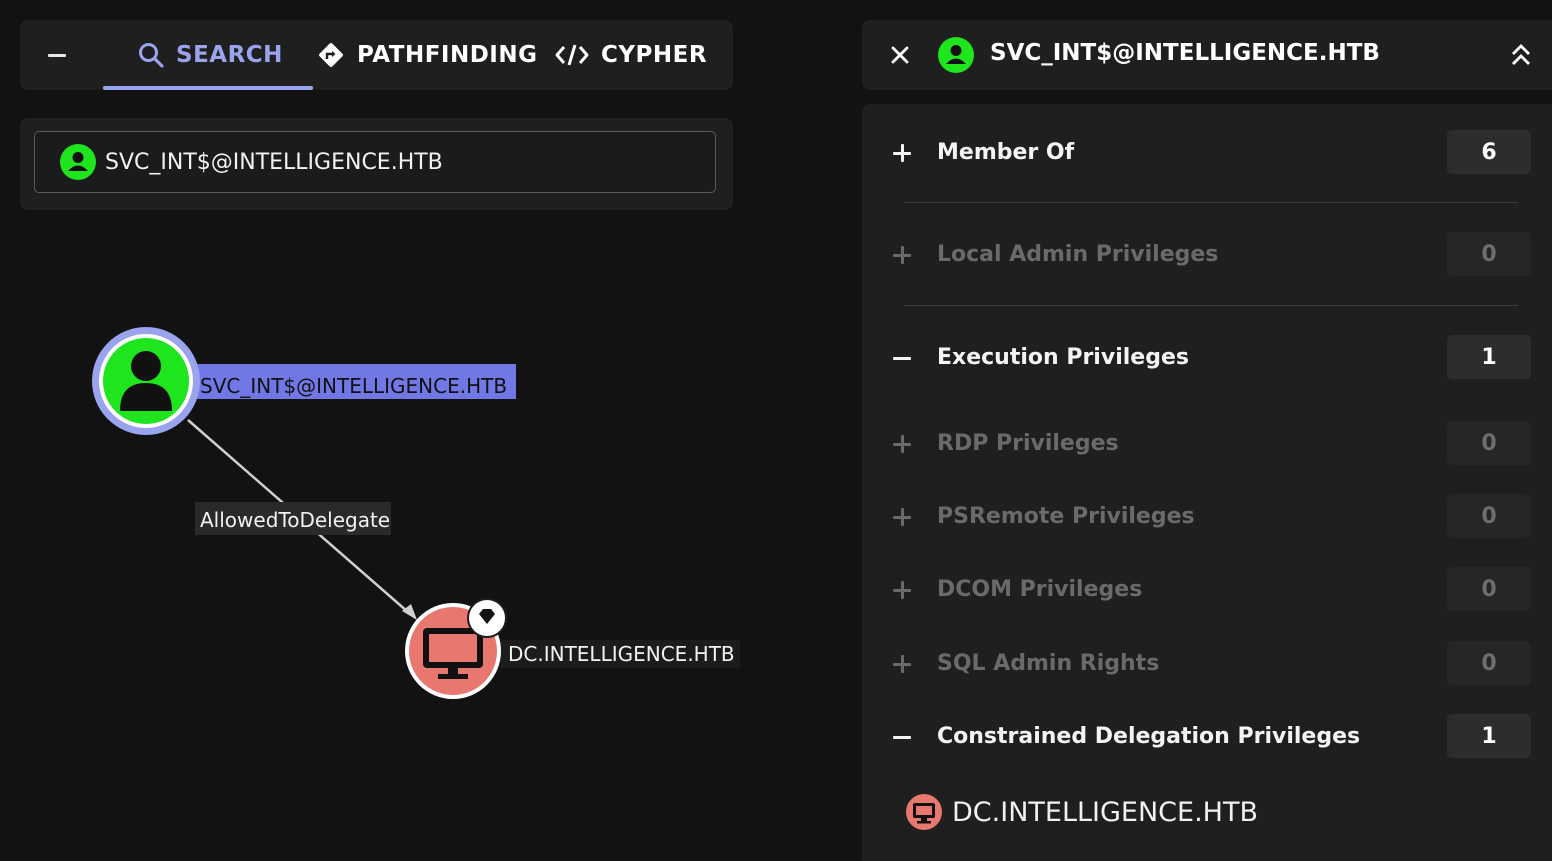 Image resolution: width=1552 pixels, height=861 pixels. I want to click on section-local-admin: Local Admin Privileges 0, so click(1207, 257).